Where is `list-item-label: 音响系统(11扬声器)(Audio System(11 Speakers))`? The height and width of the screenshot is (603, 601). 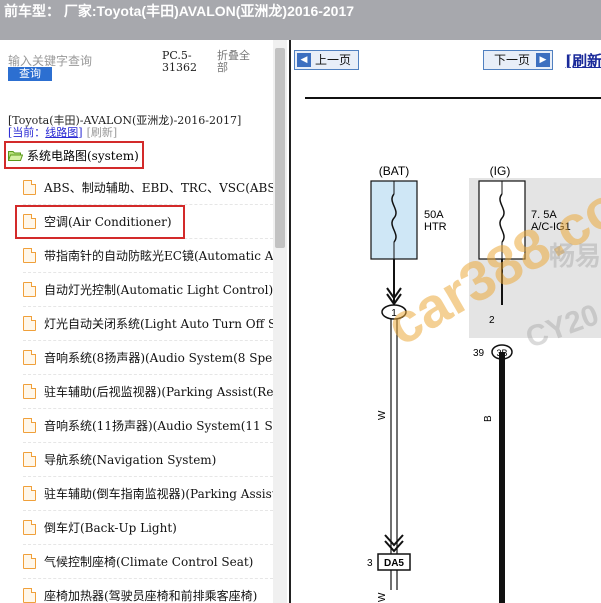 list-item-label: 音响系统(11扬声器)(Audio System(11 Speakers)) is located at coordinates (158, 426).